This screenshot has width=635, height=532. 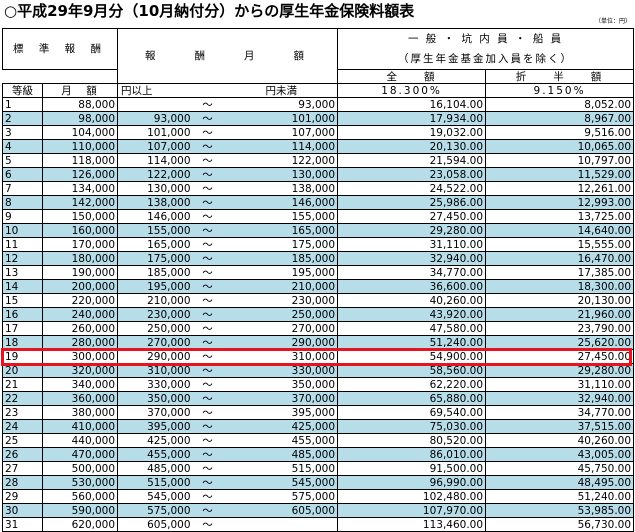 I want to click on page-title: ○平成29年9月分（10月納付分）からの厚生年金保険料額表, so click(x=209, y=11).